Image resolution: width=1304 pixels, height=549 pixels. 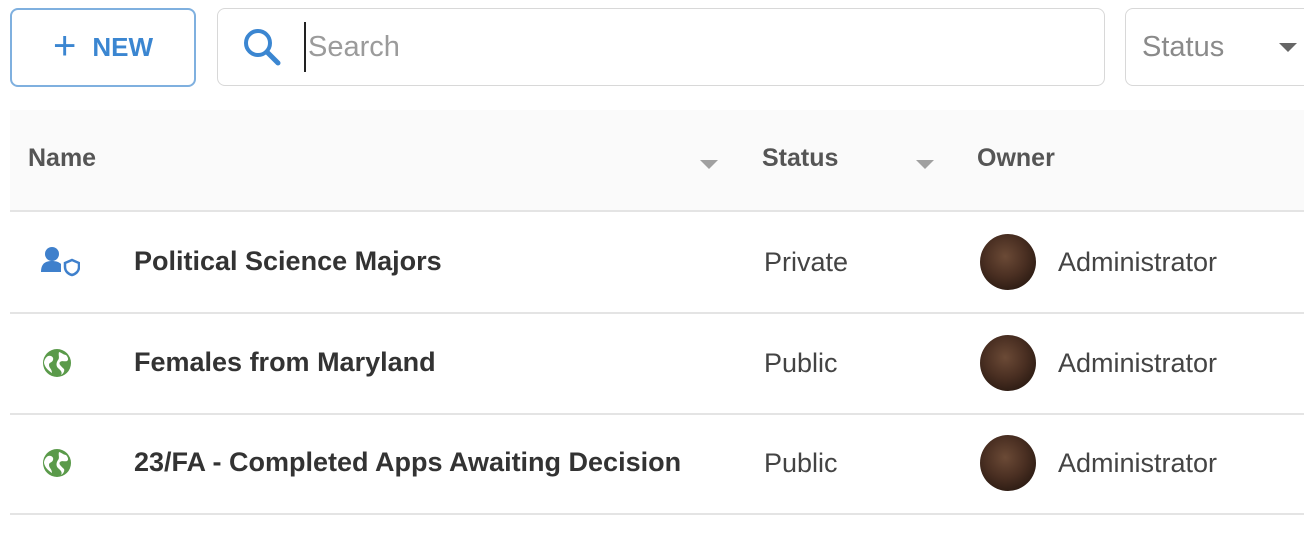 I want to click on new-button: + NEW, so click(x=103, y=47).